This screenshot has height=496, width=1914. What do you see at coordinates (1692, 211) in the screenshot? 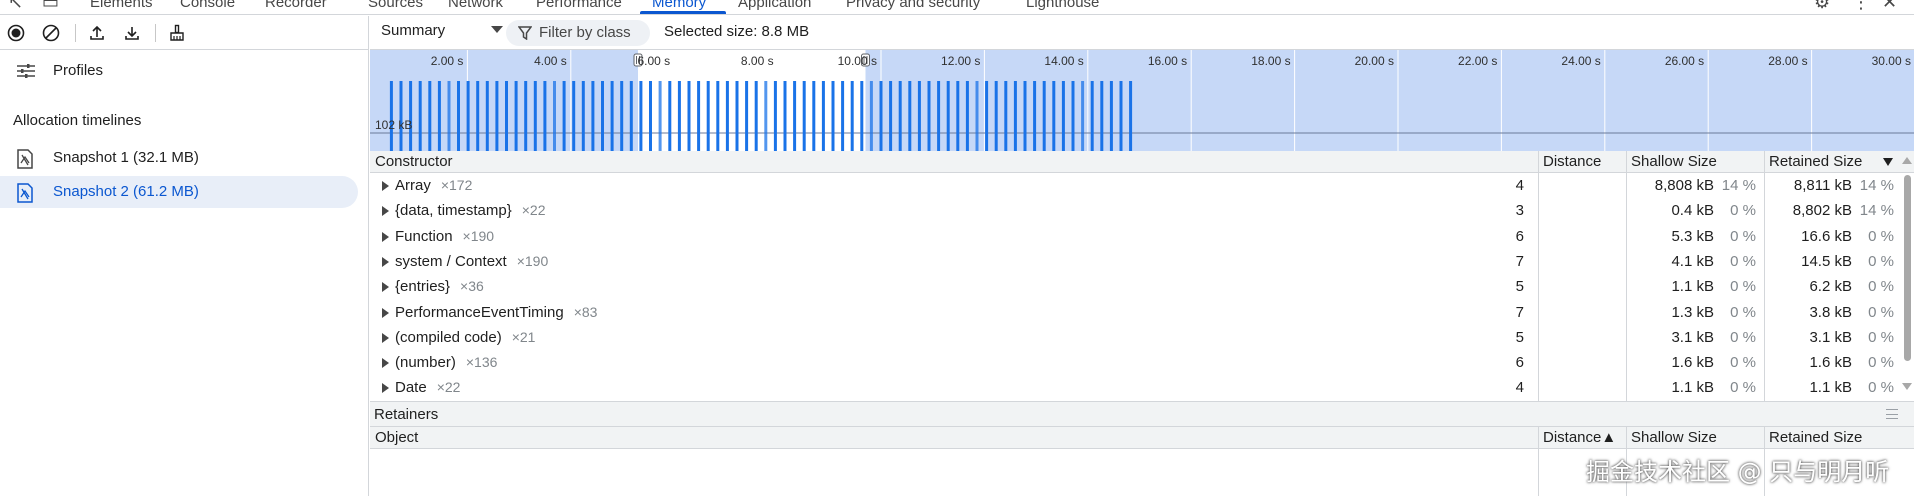
I see `shallow-size-value: 0.4 kB` at bounding box center [1692, 211].